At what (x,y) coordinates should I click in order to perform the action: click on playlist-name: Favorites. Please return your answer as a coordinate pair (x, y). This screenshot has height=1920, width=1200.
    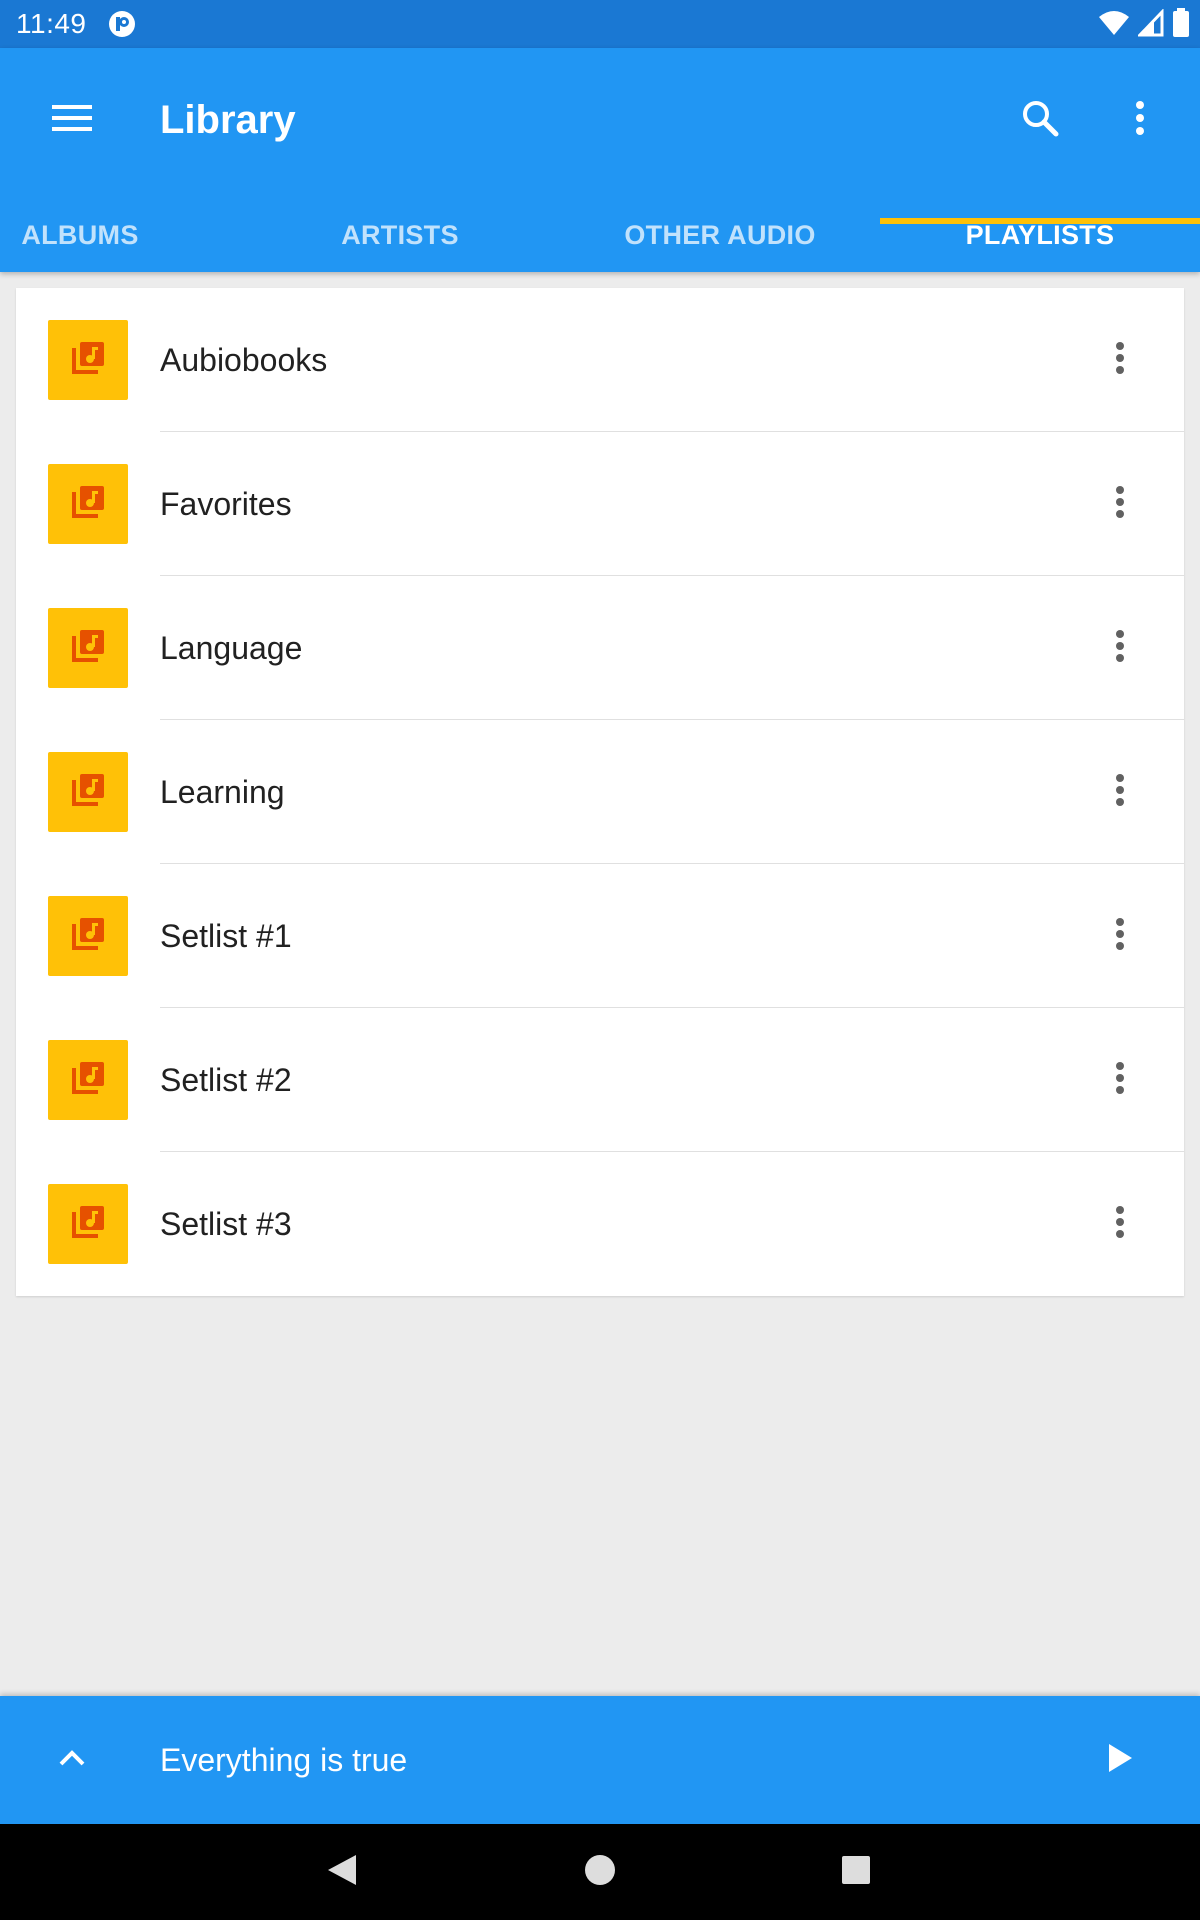
    Looking at the image, I should click on (226, 504).